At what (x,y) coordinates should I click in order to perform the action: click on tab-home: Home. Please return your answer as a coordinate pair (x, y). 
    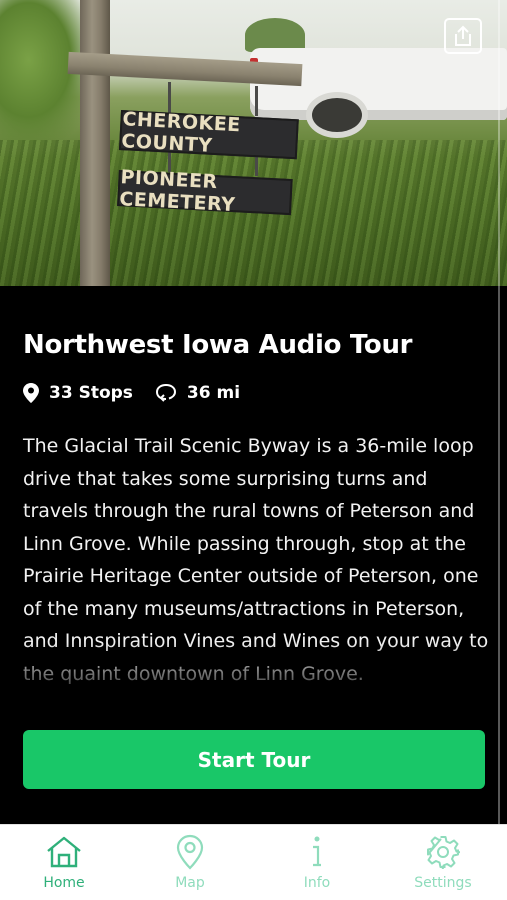
    Looking at the image, I should click on (64, 862).